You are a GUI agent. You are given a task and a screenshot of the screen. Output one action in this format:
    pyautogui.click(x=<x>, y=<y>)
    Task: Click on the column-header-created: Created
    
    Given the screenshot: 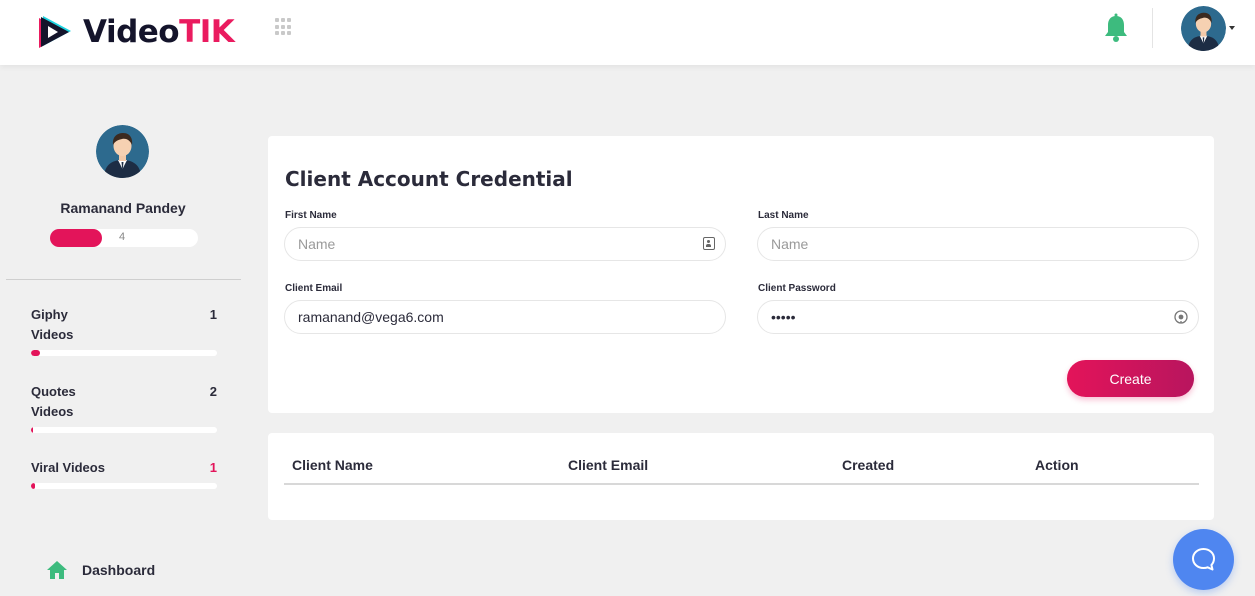 What is the action you would take?
    pyautogui.click(x=868, y=465)
    